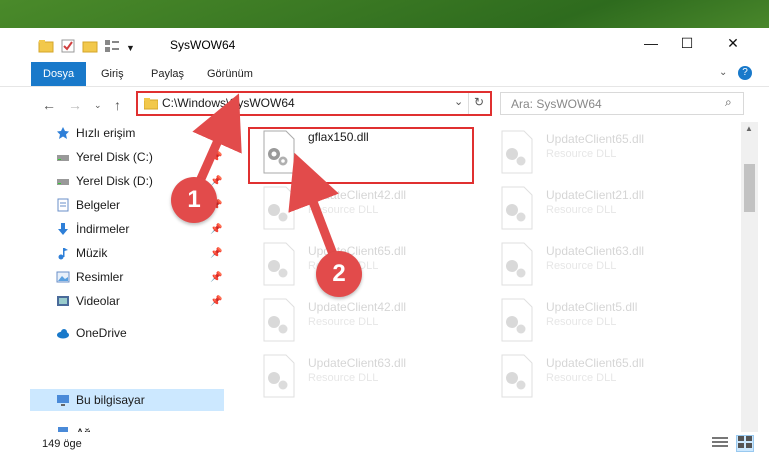 Image resolution: width=769 pixels, height=467 pixels. Describe the element at coordinates (266, 178) in the screenshot. I see `annotation-arrows` at that location.